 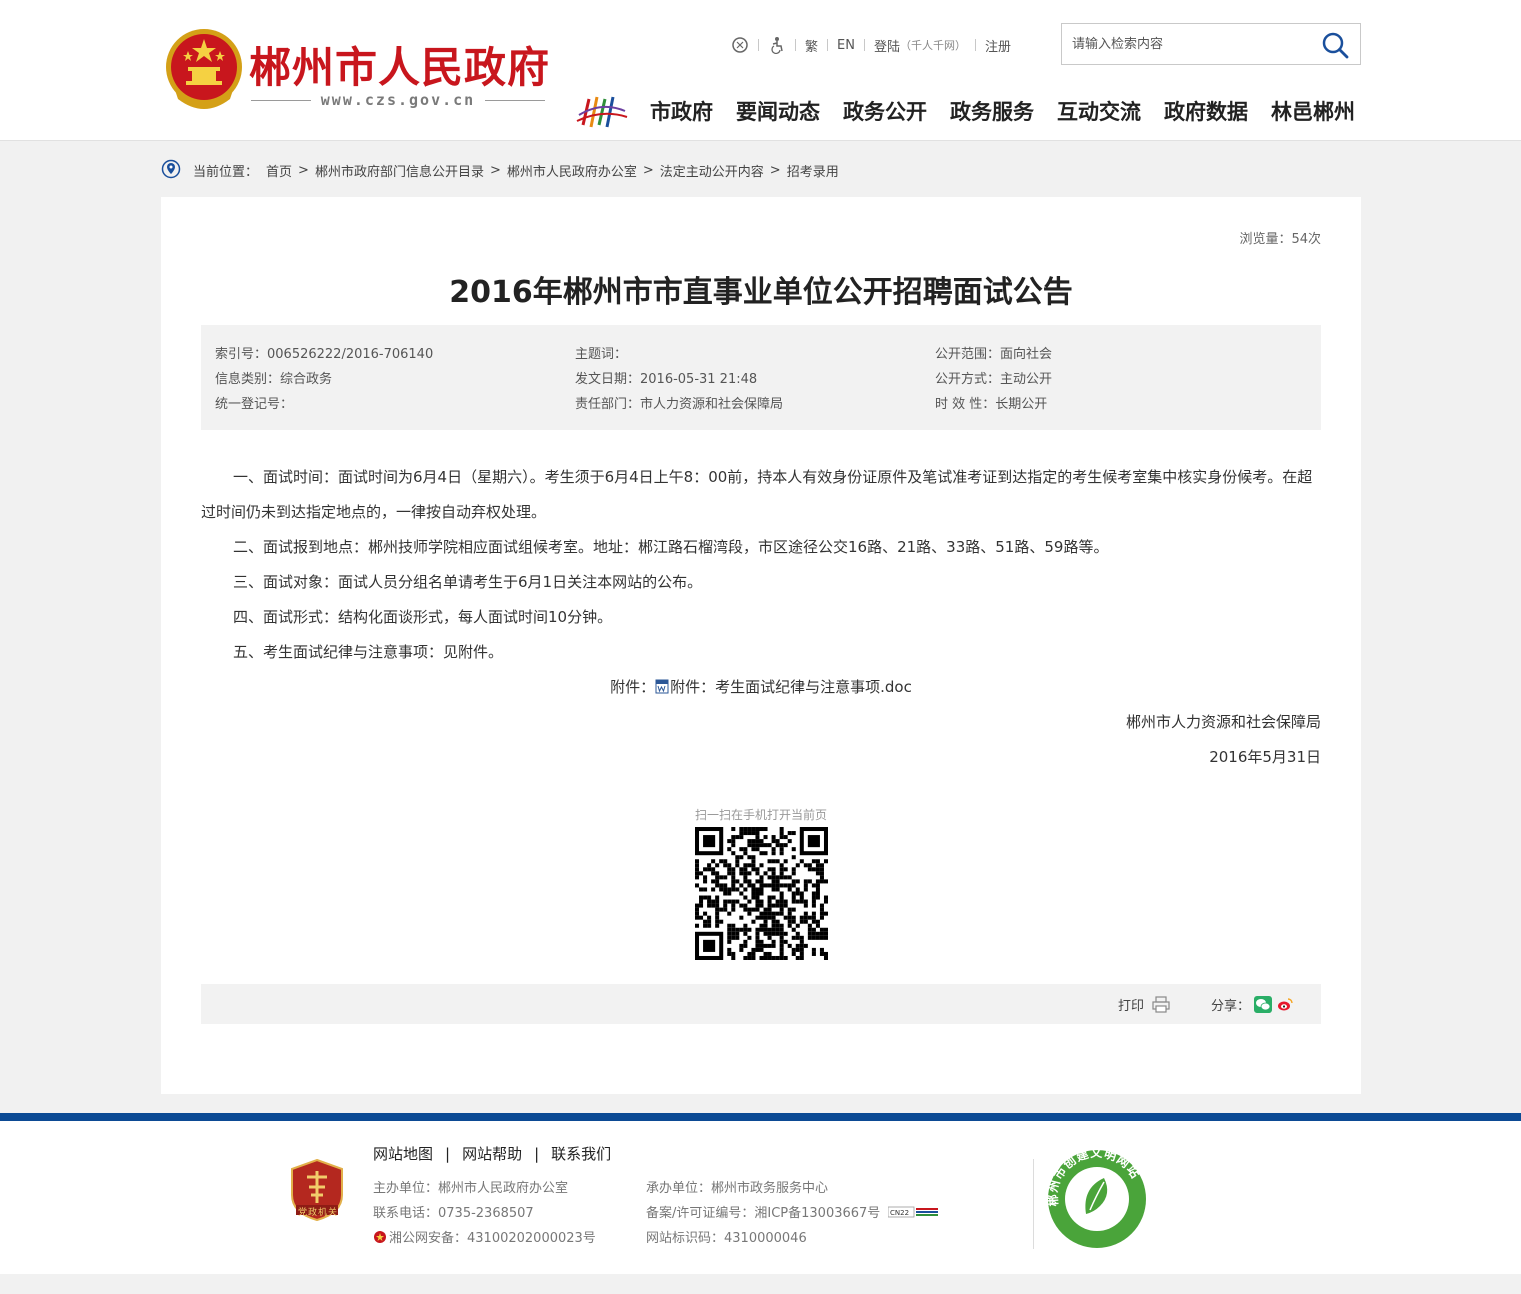 I want to click on footer-top-bar, so click(x=760, y=1117).